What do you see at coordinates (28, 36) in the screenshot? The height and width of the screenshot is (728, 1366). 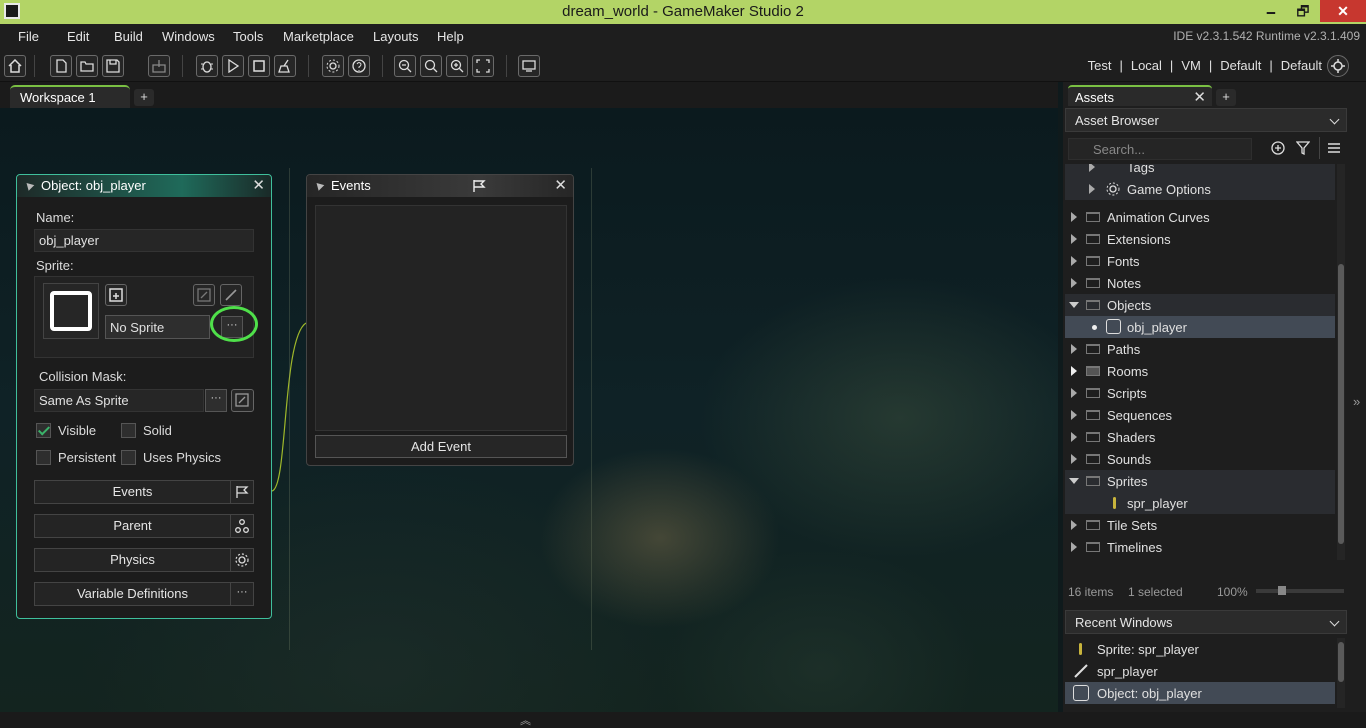 I see `menu-file: File` at bounding box center [28, 36].